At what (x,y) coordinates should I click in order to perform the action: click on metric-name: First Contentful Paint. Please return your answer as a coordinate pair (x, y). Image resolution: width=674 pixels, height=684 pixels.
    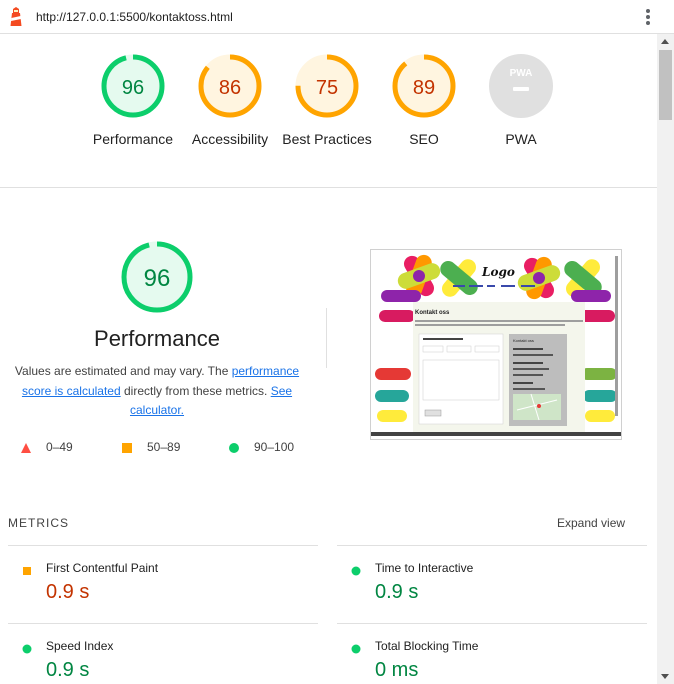
    Looking at the image, I should click on (102, 568).